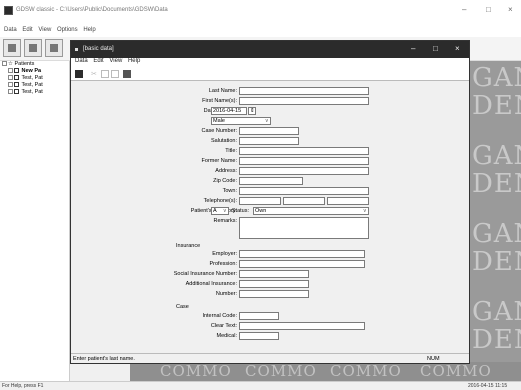  What do you see at coordinates (76, 49) in the screenshot?
I see `dialog-icon` at bounding box center [76, 49].